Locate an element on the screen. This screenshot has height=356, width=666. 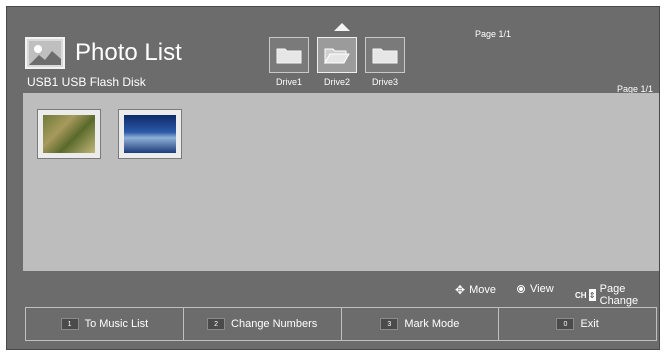
legend-move: ✥ Move is located at coordinates (475, 290).